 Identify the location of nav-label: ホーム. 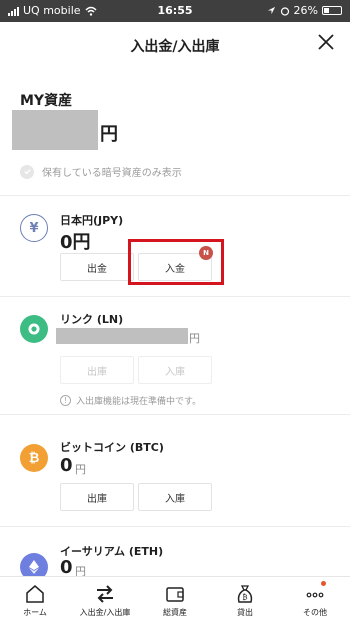
(35, 612).